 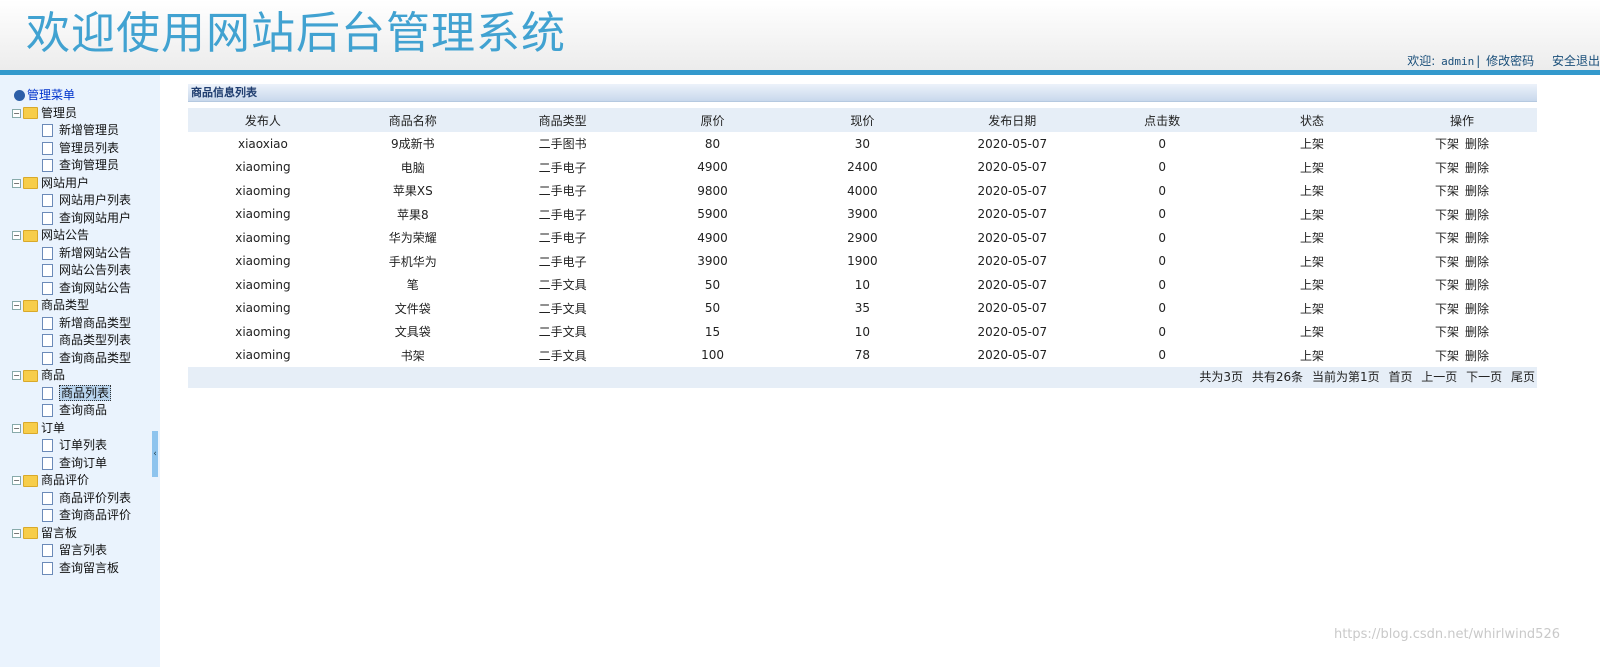 I want to click on sidebar-item: 商品类型列表, so click(x=71, y=341).